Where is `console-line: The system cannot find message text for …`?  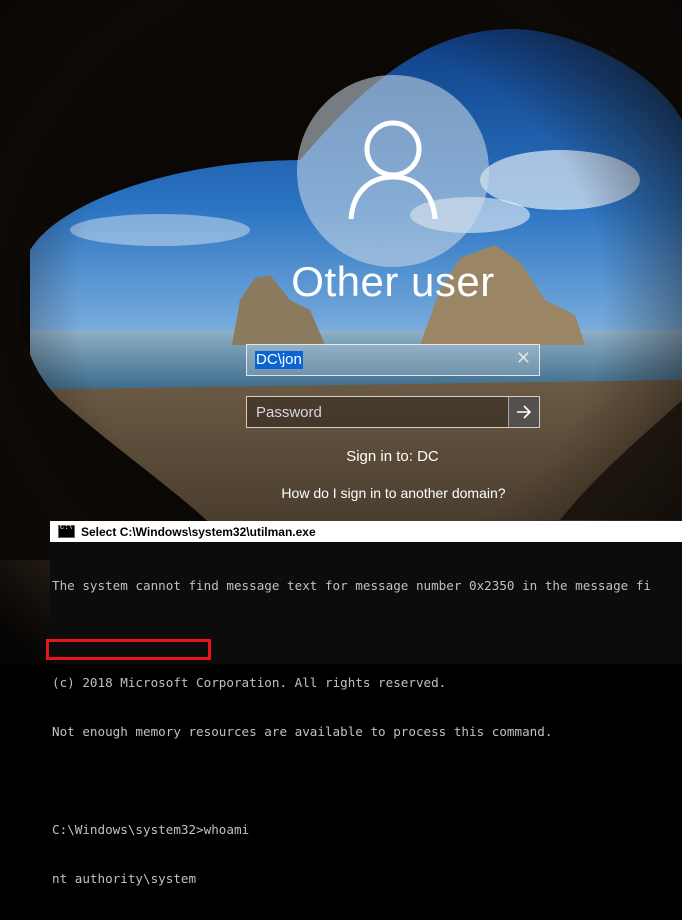 console-line: The system cannot find message text for … is located at coordinates (351, 585).